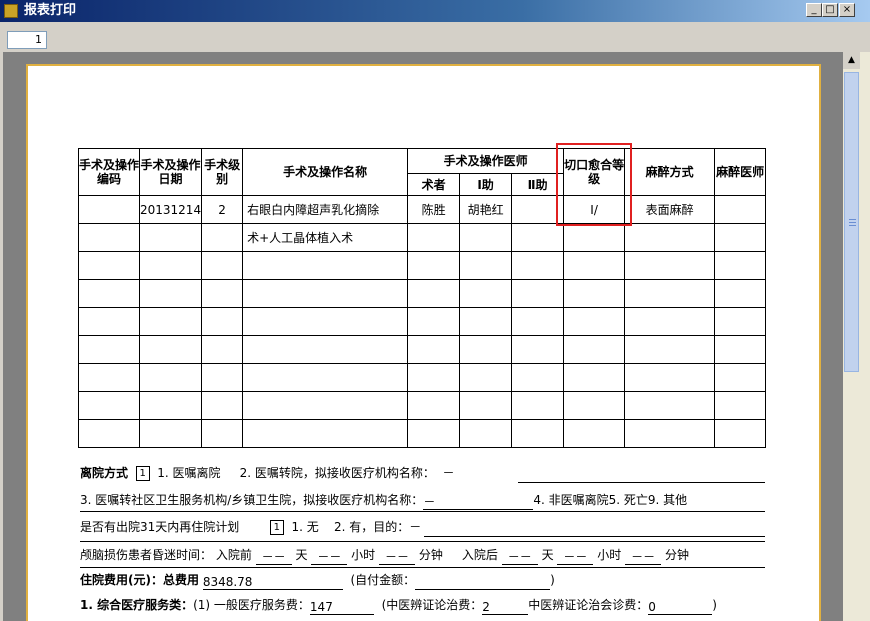 The width and height of the screenshot is (870, 621). I want to click on title-bar: 报表打印 _ □ ×, so click(435, 11).